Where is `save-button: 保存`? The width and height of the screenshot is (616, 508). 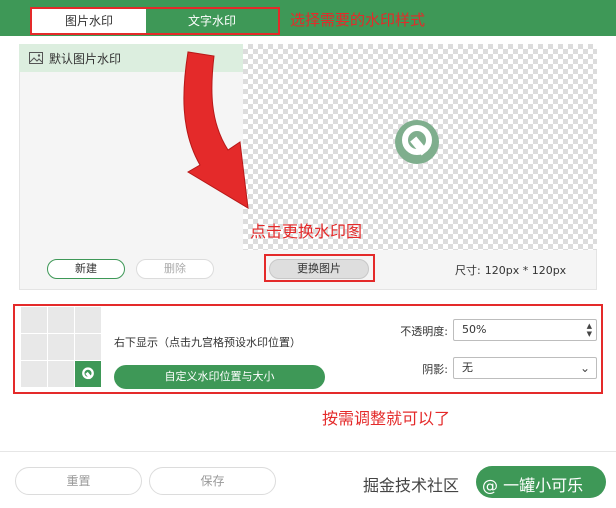 save-button: 保存 is located at coordinates (212, 481).